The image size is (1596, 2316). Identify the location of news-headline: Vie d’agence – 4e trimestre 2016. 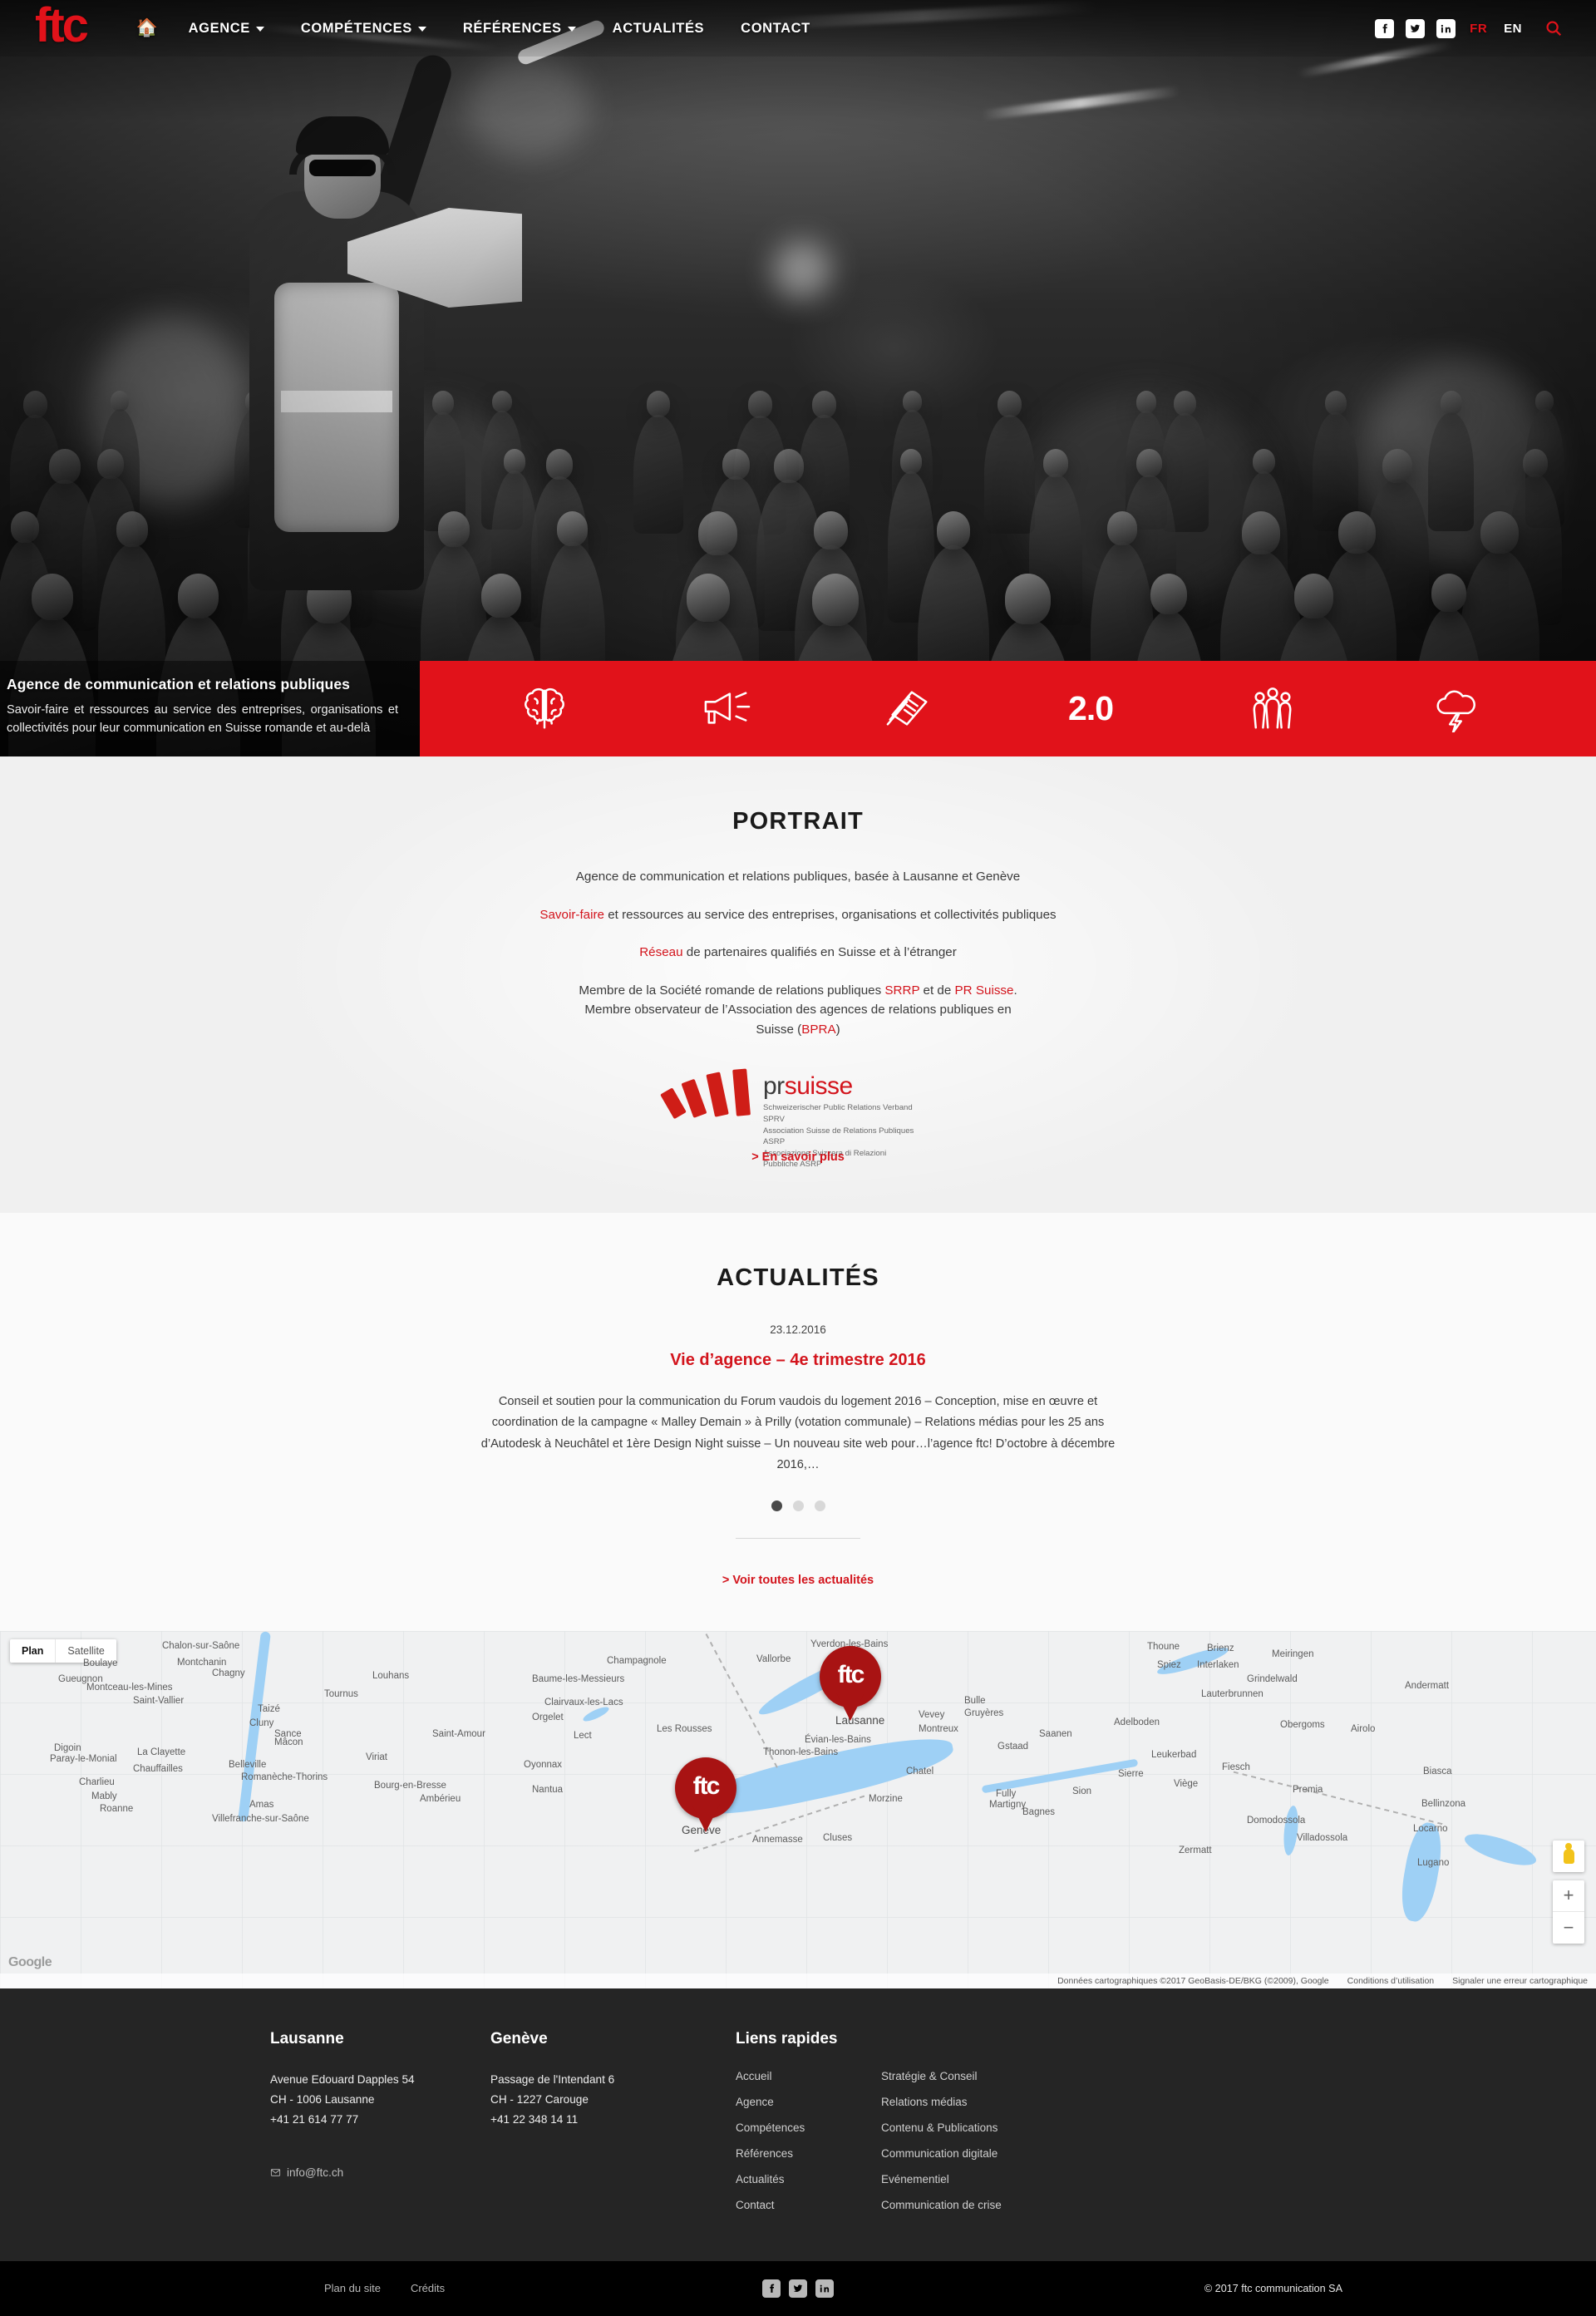
(798, 1360).